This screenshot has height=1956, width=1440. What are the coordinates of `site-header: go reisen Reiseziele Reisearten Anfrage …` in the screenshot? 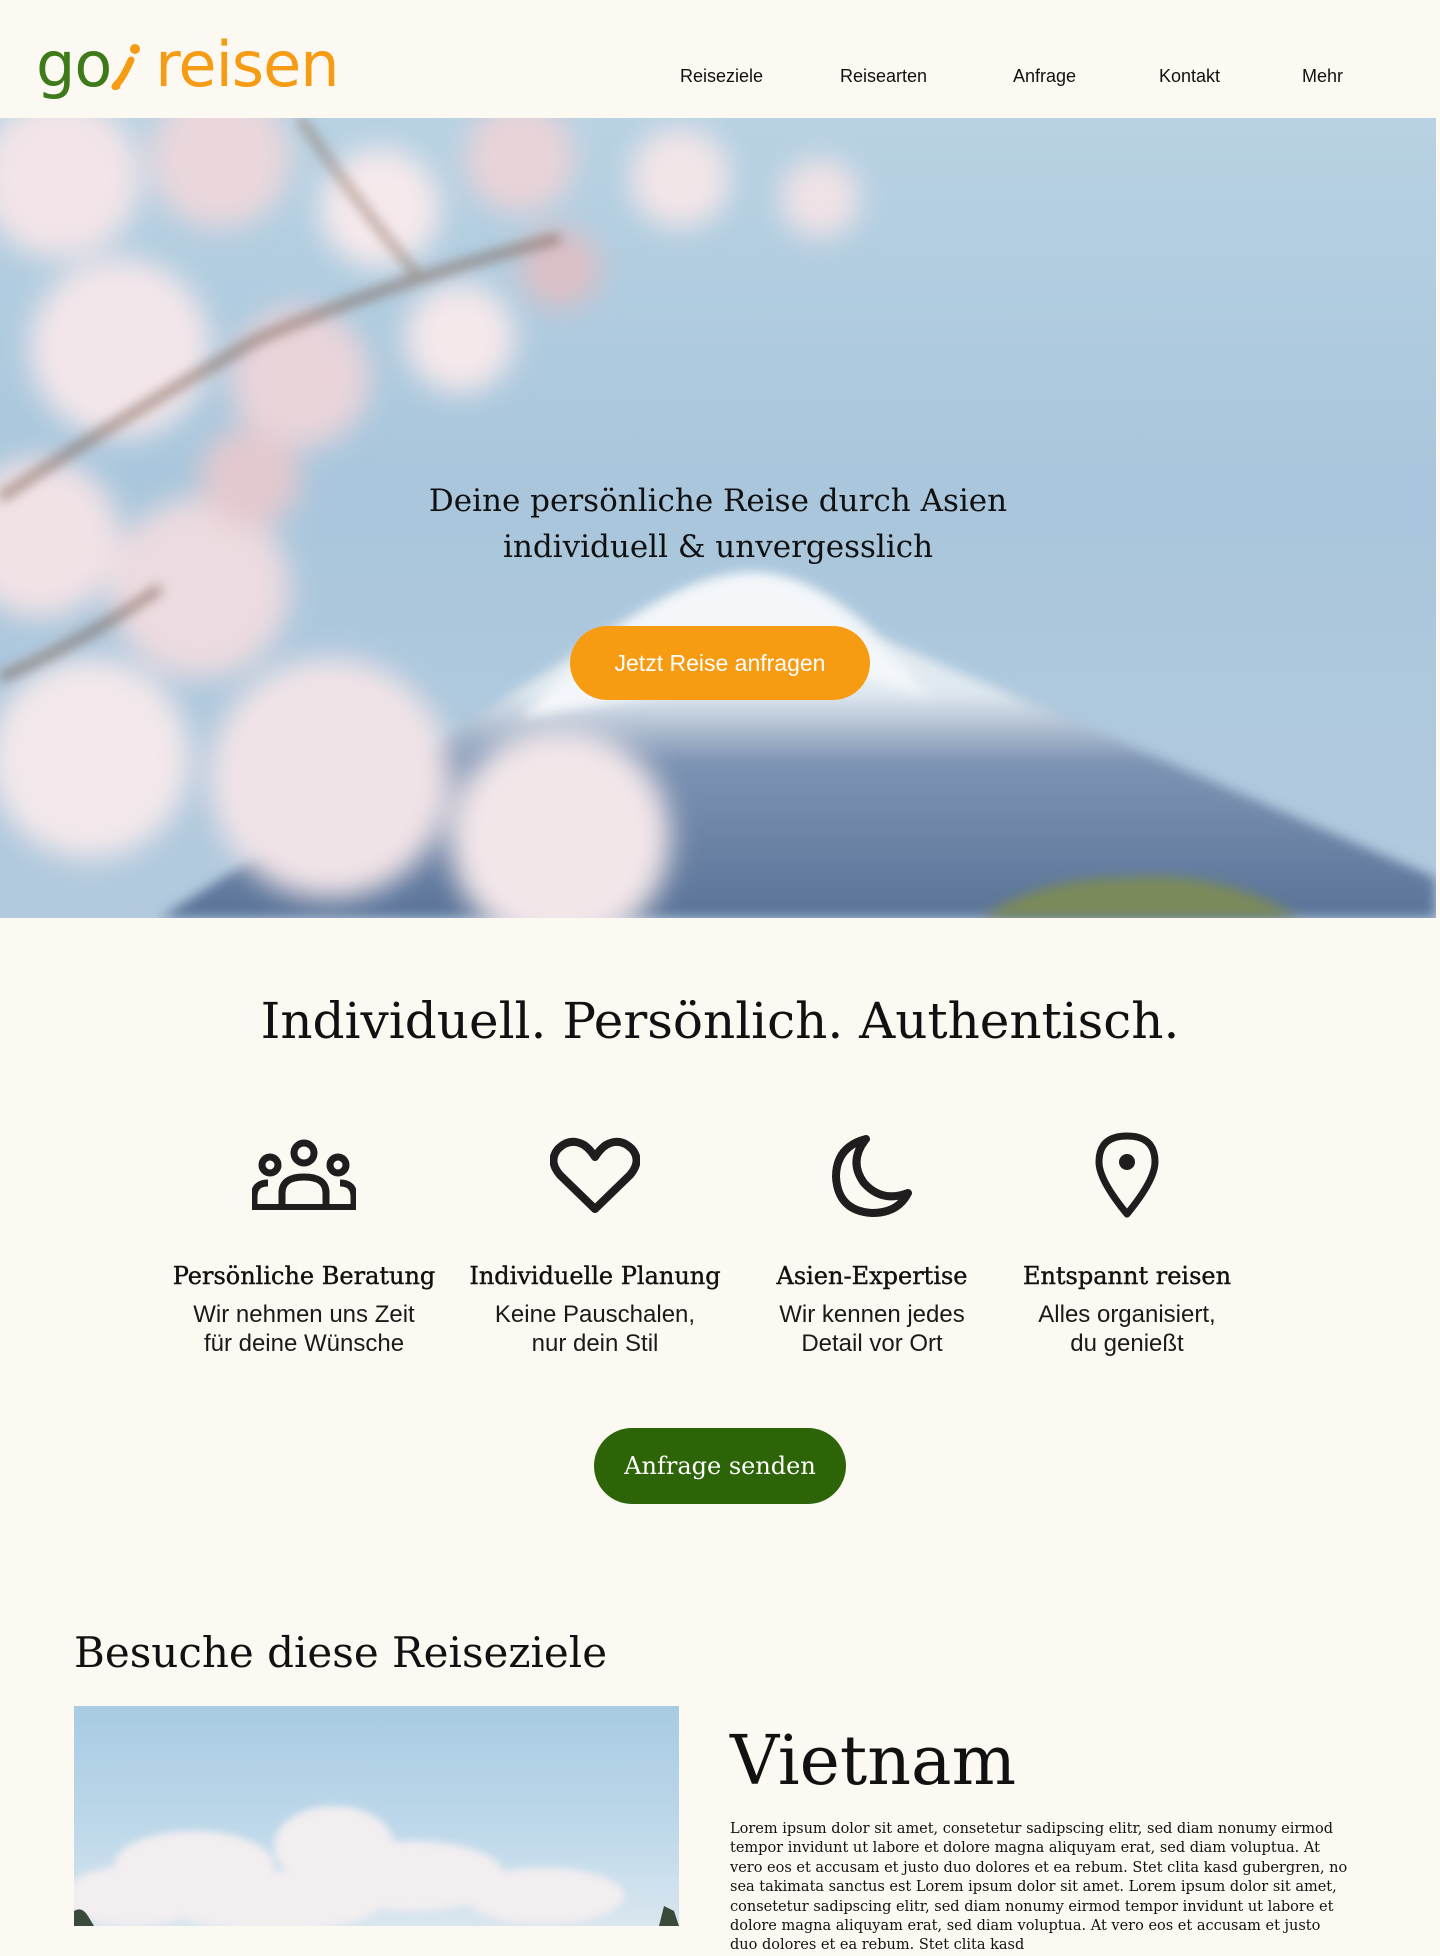 It's located at (720, 59).